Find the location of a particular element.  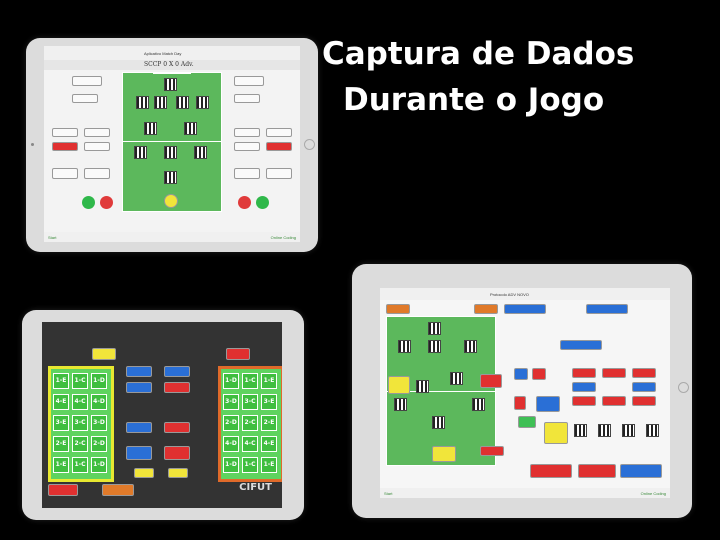

arrow-up-icon is located at coordinates (262, 202).